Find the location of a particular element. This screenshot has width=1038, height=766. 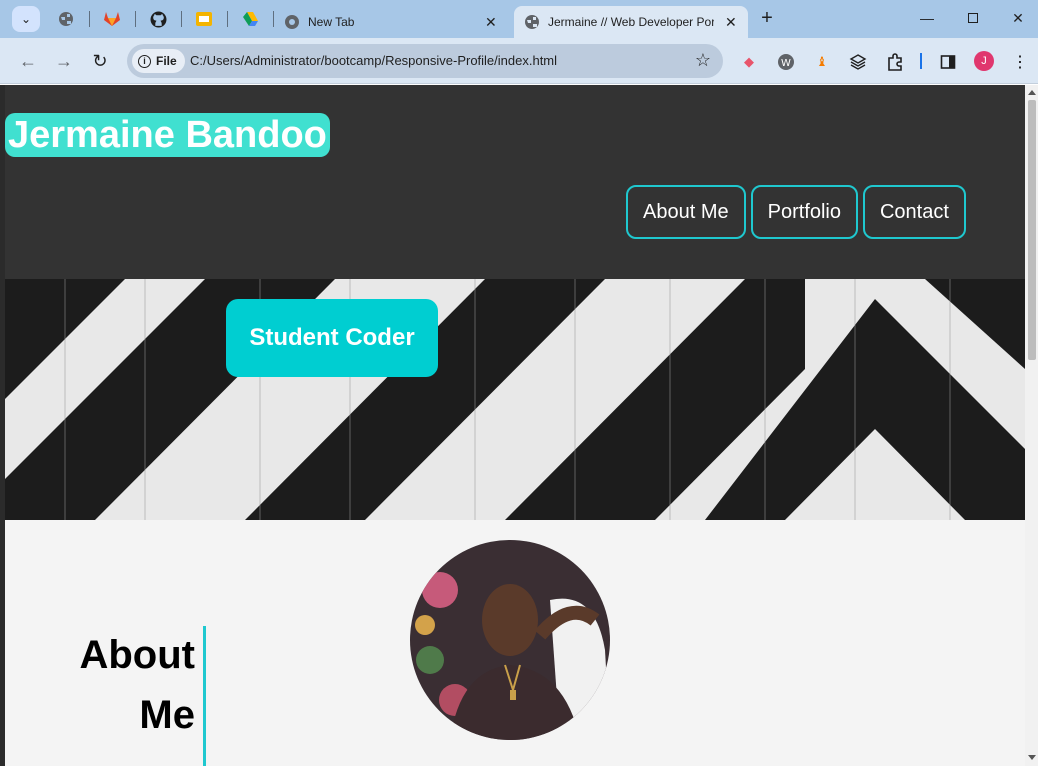

arrow-left-icon: ← is located at coordinates (28, 60).